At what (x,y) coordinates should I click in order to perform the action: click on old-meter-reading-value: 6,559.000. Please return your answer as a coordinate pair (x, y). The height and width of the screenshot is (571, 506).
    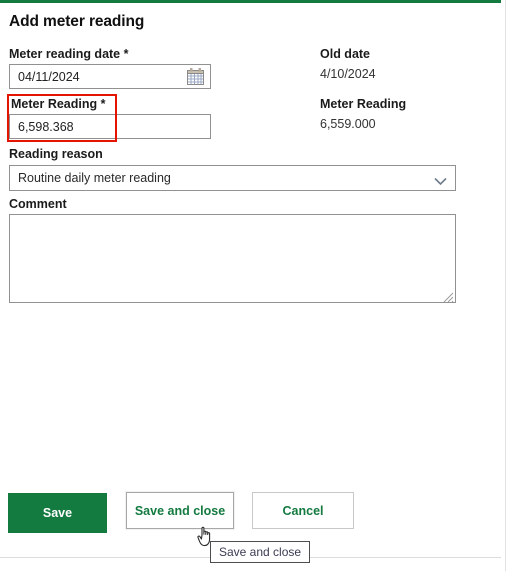
    Looking at the image, I should click on (348, 124).